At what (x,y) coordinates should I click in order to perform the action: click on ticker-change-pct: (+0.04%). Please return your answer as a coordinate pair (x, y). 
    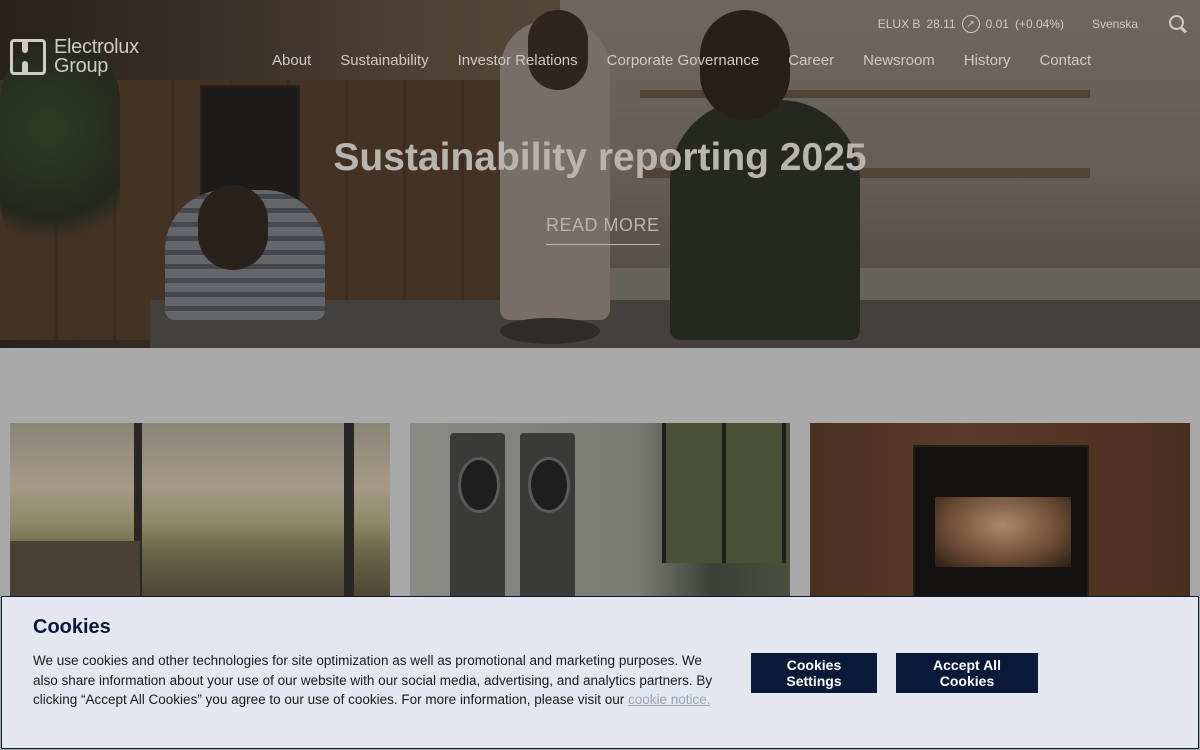
    Looking at the image, I should click on (1039, 24).